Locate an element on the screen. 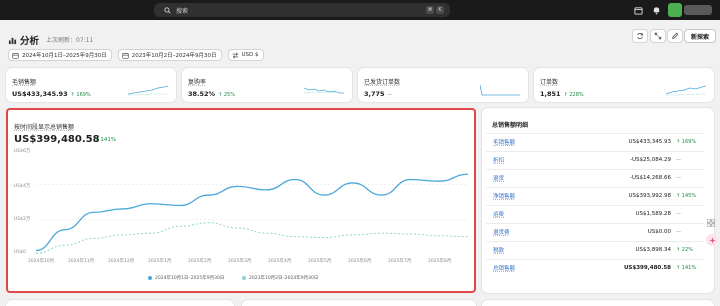  metric-delta: ↑ 169% is located at coordinates (80, 95).